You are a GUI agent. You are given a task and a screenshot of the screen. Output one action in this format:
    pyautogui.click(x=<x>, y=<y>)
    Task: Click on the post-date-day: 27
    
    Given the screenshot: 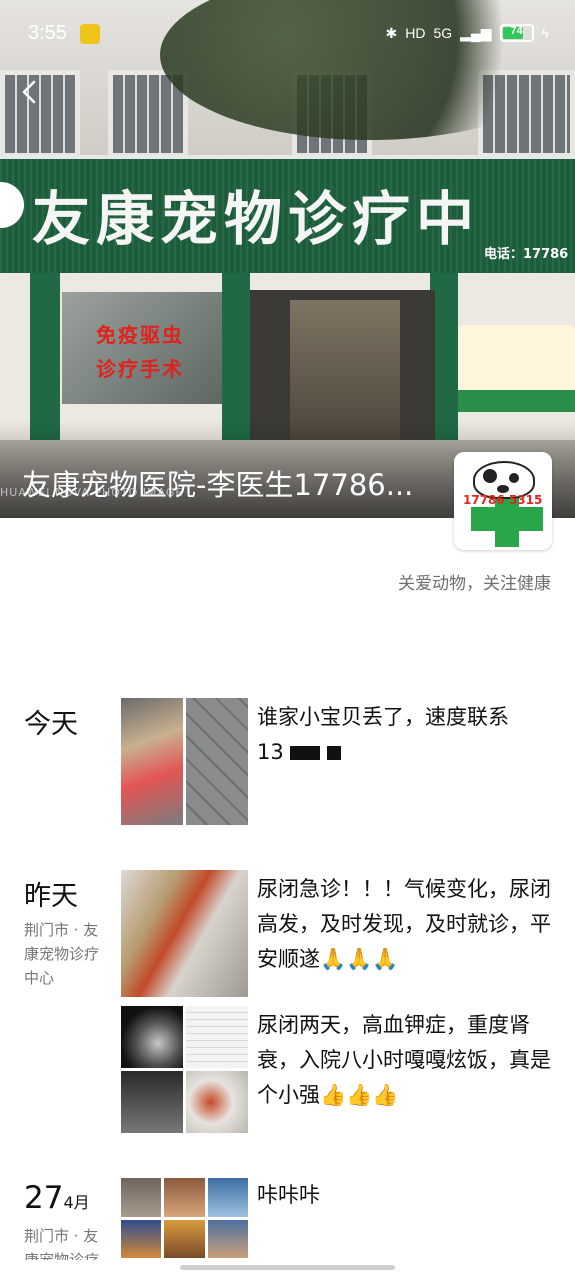 What is the action you would take?
    pyautogui.click(x=44, y=1198)
    